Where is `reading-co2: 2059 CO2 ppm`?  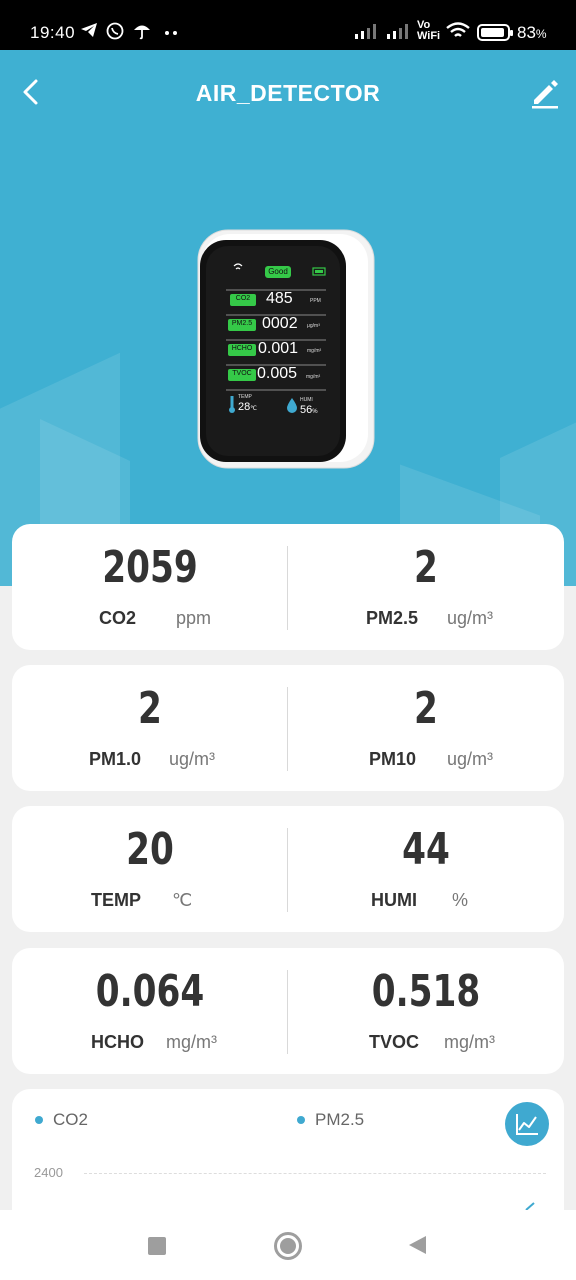 reading-co2: 2059 CO2 ppm is located at coordinates (150, 587).